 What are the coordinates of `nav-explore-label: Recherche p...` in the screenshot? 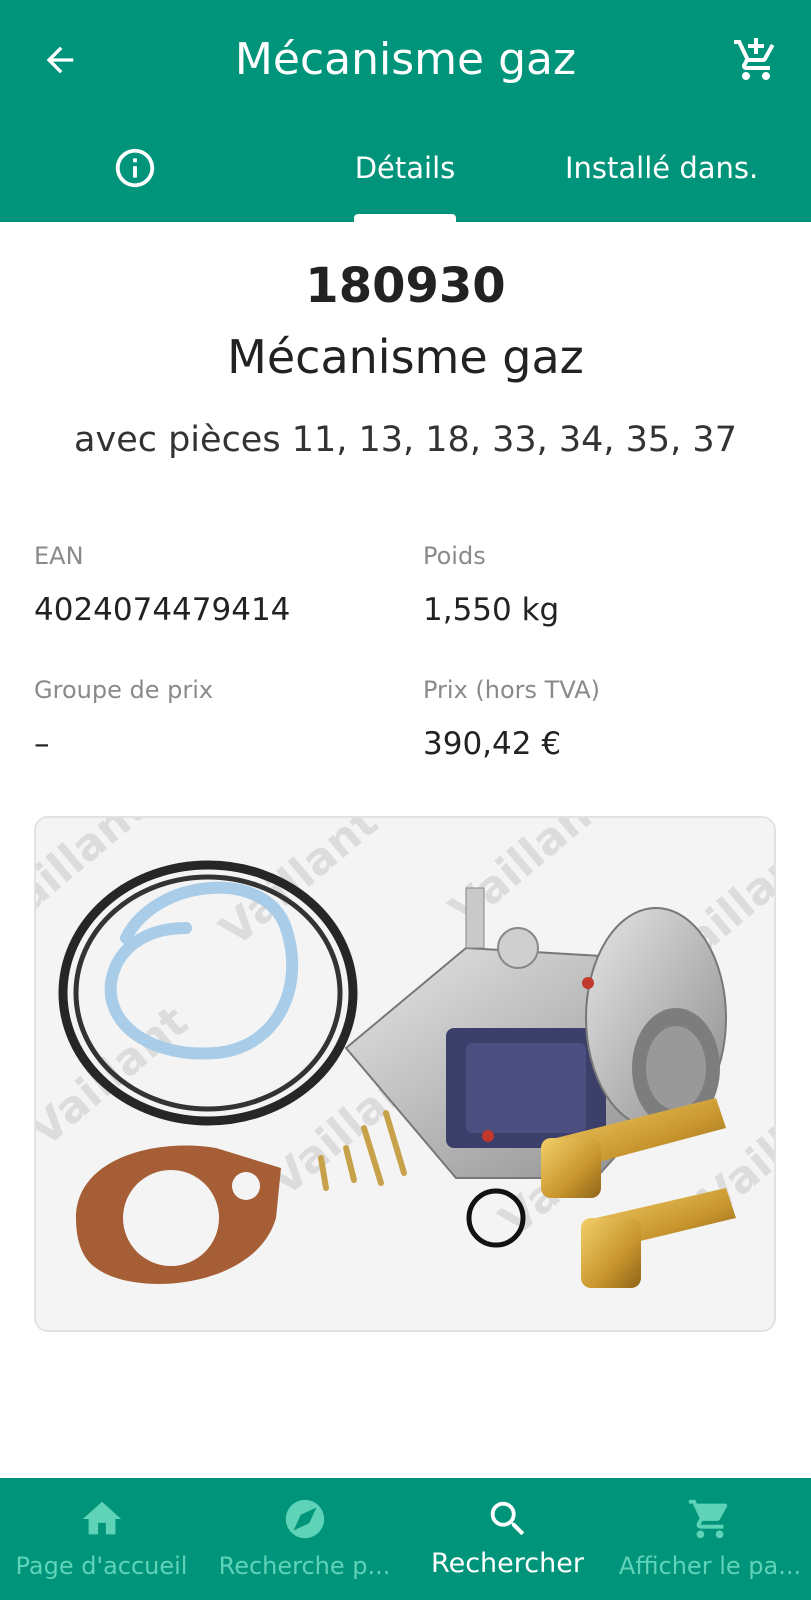 It's located at (304, 1566).